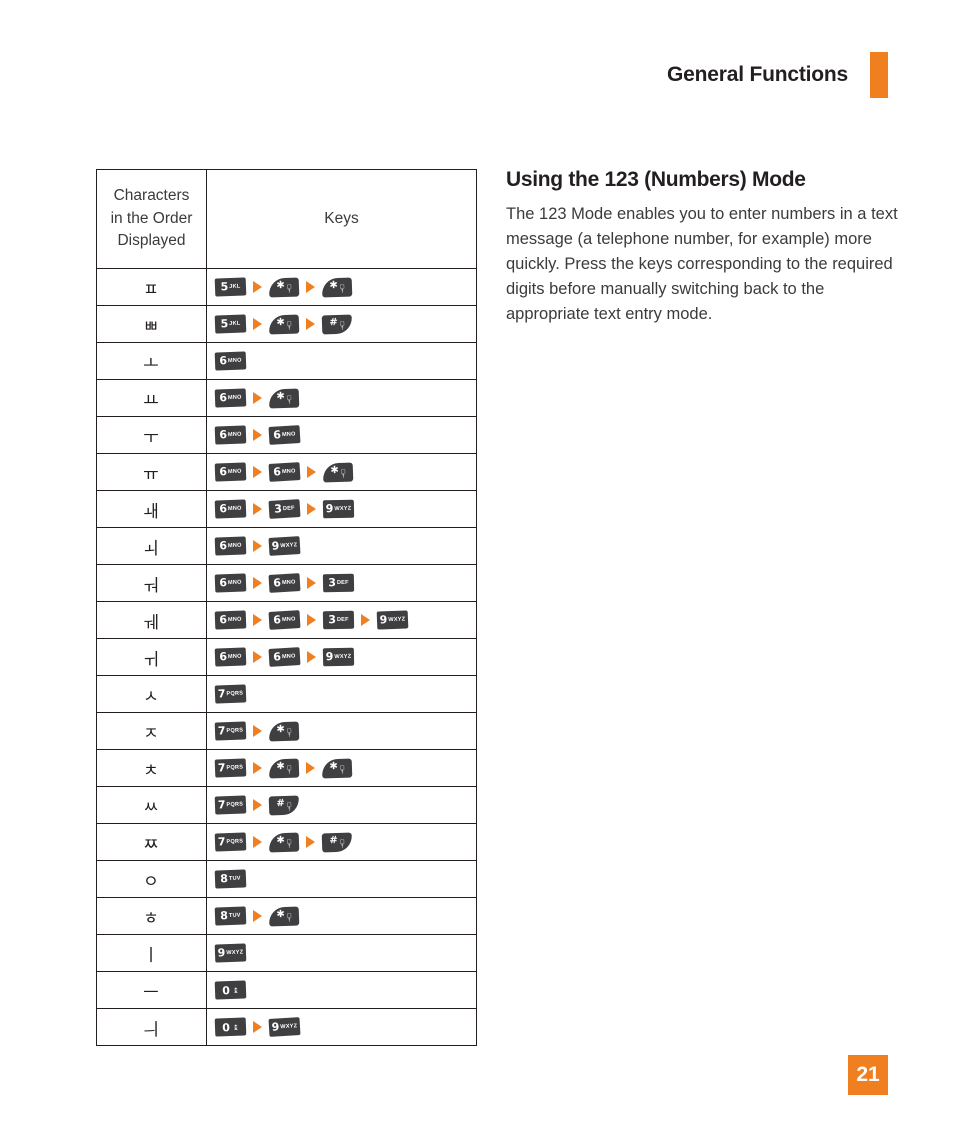 This screenshot has width=954, height=1145. I want to click on key-sequence: 6 MNO 6 MNO 9 WXYZ, so click(345, 657).